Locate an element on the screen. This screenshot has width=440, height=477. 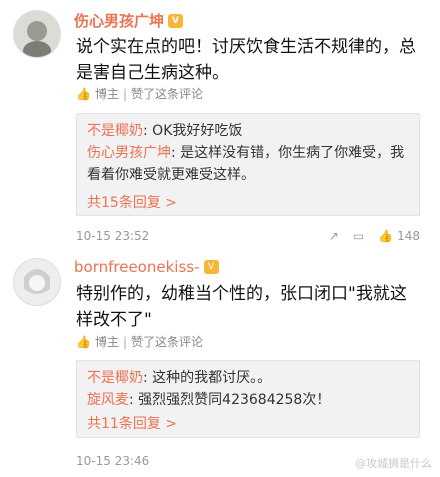
reply-author: 旋风麦 is located at coordinates (108, 400).